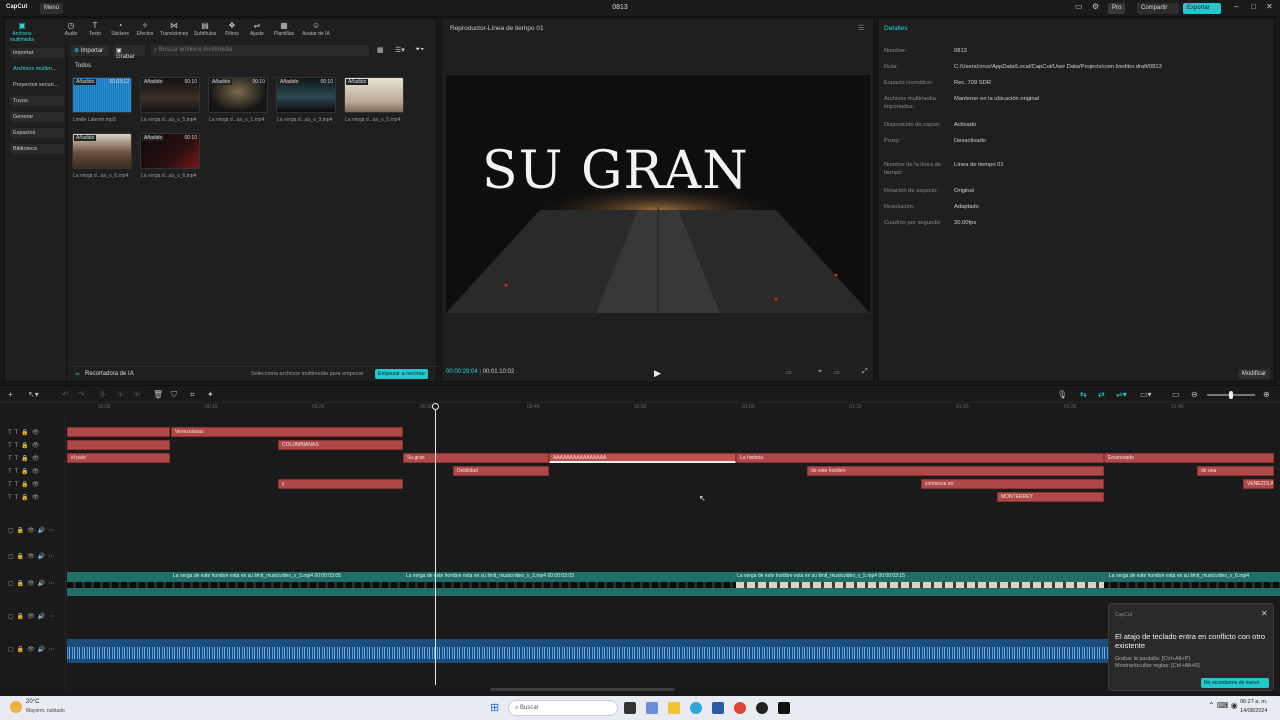  I want to click on magic-icon: ✦, so click(210, 394).